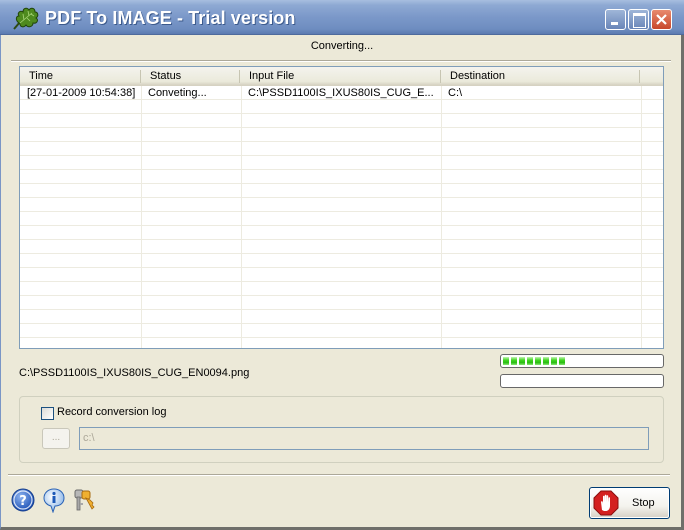  Describe the element at coordinates (26, 18) in the screenshot. I see `leaf-icon` at that location.